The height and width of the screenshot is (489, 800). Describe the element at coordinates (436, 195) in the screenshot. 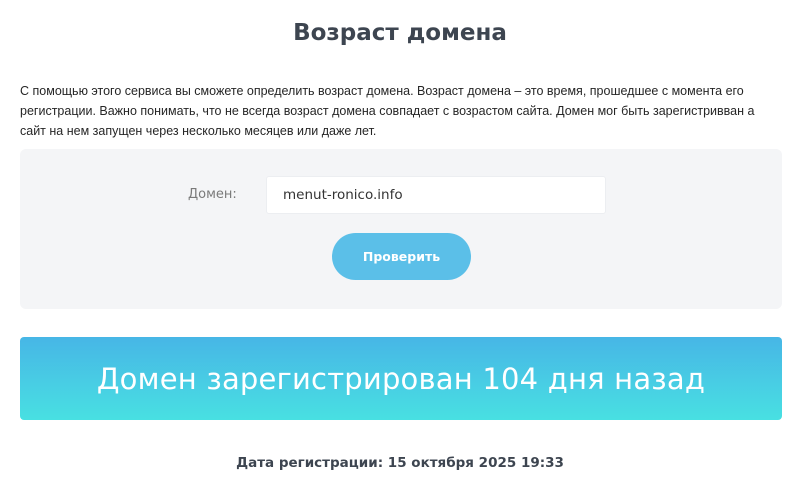

I see `domain-input` at that location.